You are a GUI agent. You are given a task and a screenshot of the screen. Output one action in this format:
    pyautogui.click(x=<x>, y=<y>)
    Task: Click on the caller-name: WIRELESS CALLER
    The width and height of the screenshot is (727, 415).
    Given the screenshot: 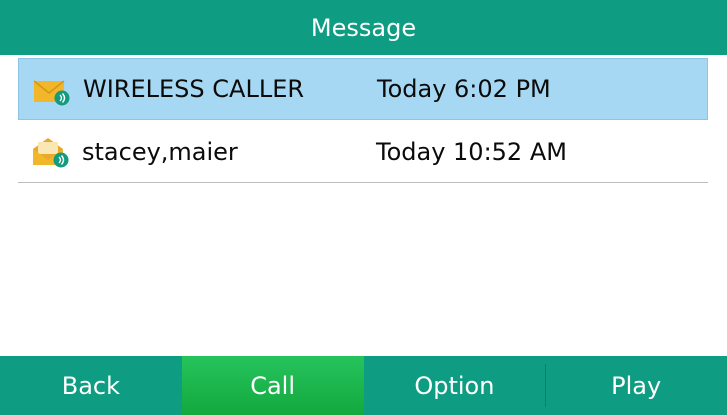 What is the action you would take?
    pyautogui.click(x=194, y=89)
    